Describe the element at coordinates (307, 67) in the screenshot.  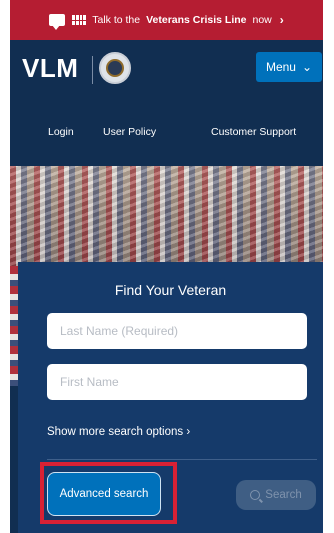
I see `chevron-down-icon: ⌄` at that location.